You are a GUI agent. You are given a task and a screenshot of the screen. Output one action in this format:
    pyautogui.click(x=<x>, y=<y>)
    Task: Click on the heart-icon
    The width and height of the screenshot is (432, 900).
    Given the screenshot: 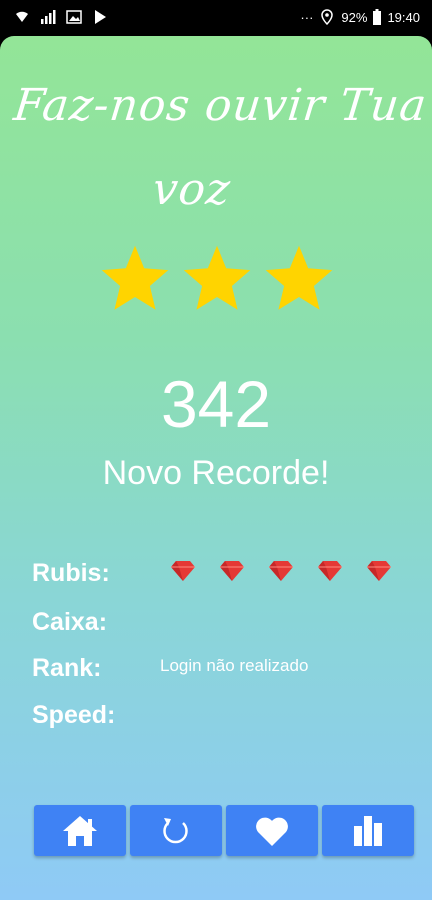 What is the action you would take?
    pyautogui.click(x=272, y=831)
    